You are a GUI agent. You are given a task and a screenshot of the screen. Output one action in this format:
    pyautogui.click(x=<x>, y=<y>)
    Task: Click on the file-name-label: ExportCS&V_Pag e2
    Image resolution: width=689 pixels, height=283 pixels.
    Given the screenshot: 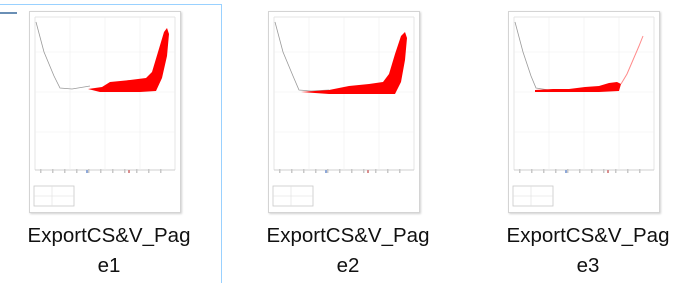 What is the action you would take?
    pyautogui.click(x=348, y=250)
    